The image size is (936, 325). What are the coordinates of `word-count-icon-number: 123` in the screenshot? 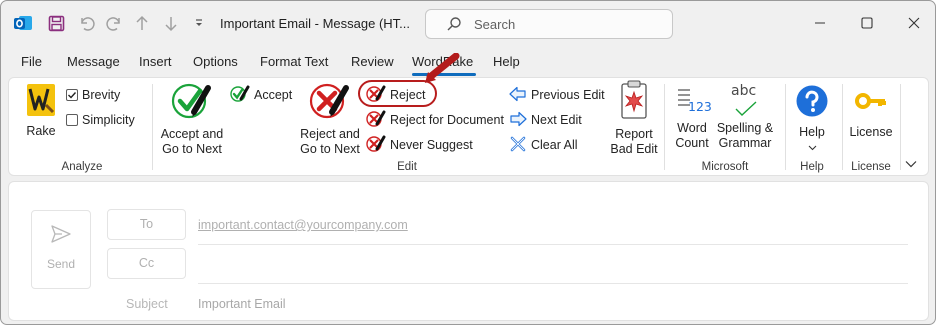 It's located at (700, 106).